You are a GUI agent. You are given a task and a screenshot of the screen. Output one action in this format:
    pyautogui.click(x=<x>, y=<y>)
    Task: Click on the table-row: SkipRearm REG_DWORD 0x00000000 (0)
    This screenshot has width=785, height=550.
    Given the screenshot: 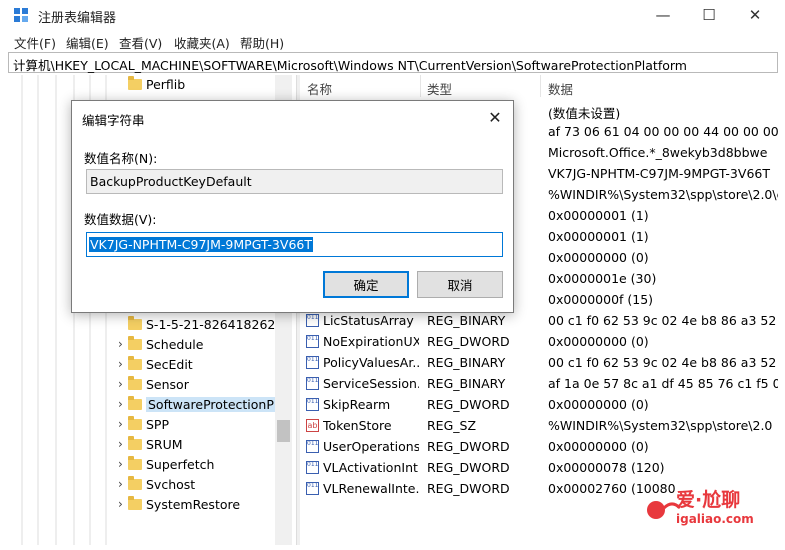 What is the action you would take?
    pyautogui.click(x=539, y=404)
    